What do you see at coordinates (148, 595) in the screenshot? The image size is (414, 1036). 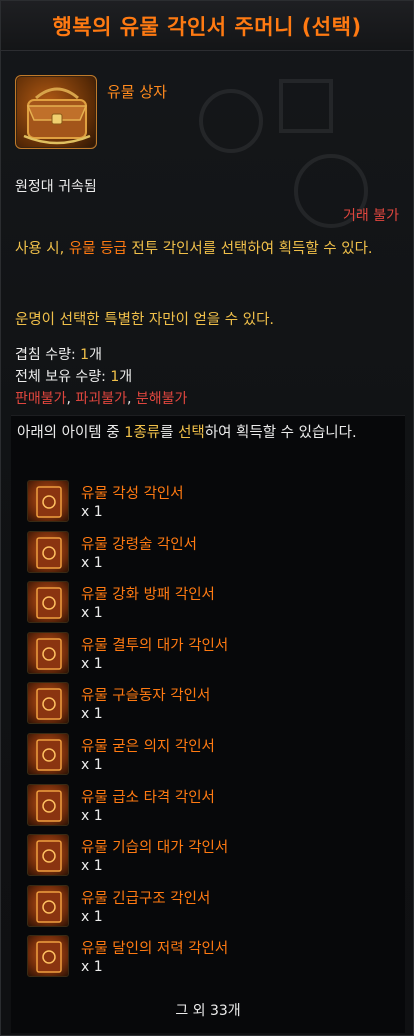 I see `item-name: 유물 강화 방패 각인서` at bounding box center [148, 595].